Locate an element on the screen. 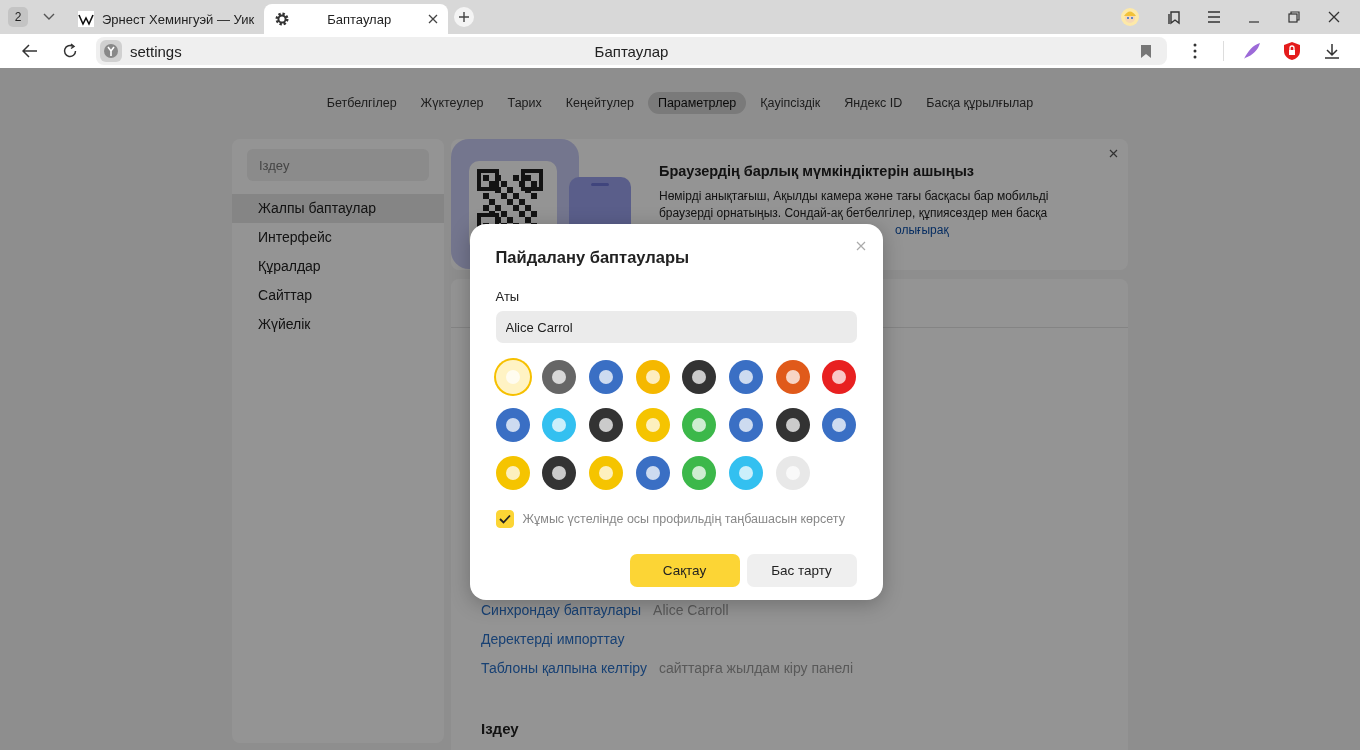 Image resolution: width=1360 pixels, height=750 pixels. sidebar-item: Жүйелік is located at coordinates (338, 324).